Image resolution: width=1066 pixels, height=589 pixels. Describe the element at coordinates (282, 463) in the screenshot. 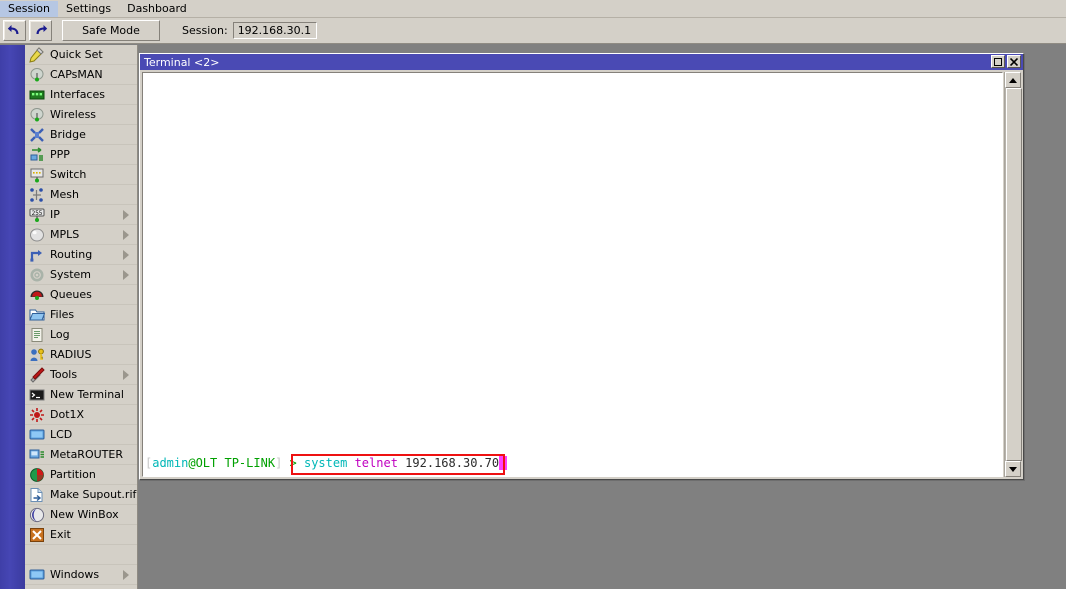

I see `prompt-bracket-close: ]` at that location.